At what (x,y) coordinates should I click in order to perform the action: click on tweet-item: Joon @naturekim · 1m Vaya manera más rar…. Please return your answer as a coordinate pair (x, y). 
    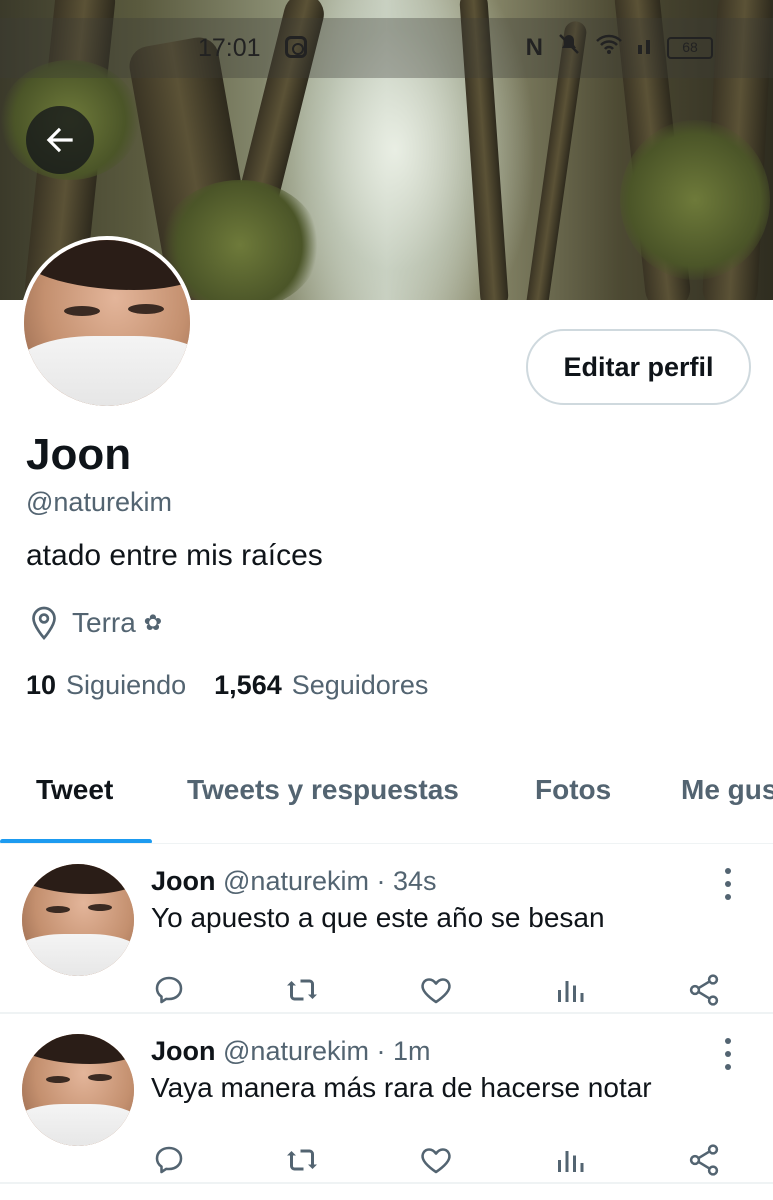
    Looking at the image, I should click on (386, 1099).